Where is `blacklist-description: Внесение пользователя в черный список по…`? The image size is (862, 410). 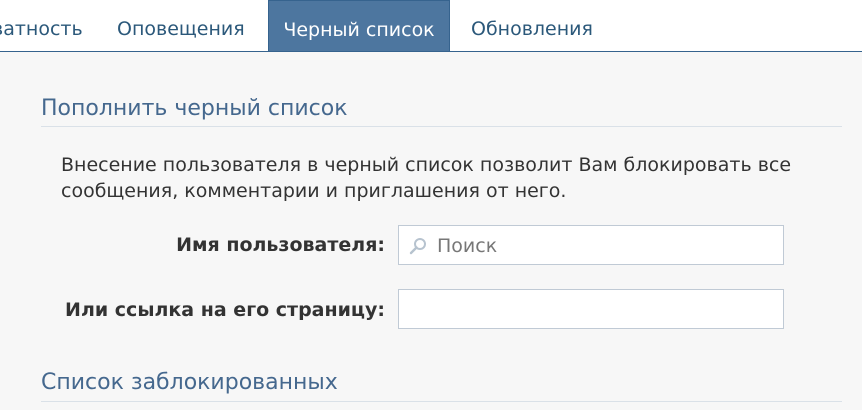
blacklist-description: Внесение пользователя в черный список по… is located at coordinates (426, 178).